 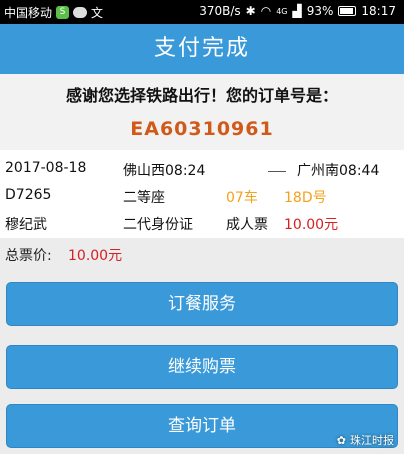 What do you see at coordinates (28, 195) in the screenshot?
I see `train-number: D7265` at bounding box center [28, 195].